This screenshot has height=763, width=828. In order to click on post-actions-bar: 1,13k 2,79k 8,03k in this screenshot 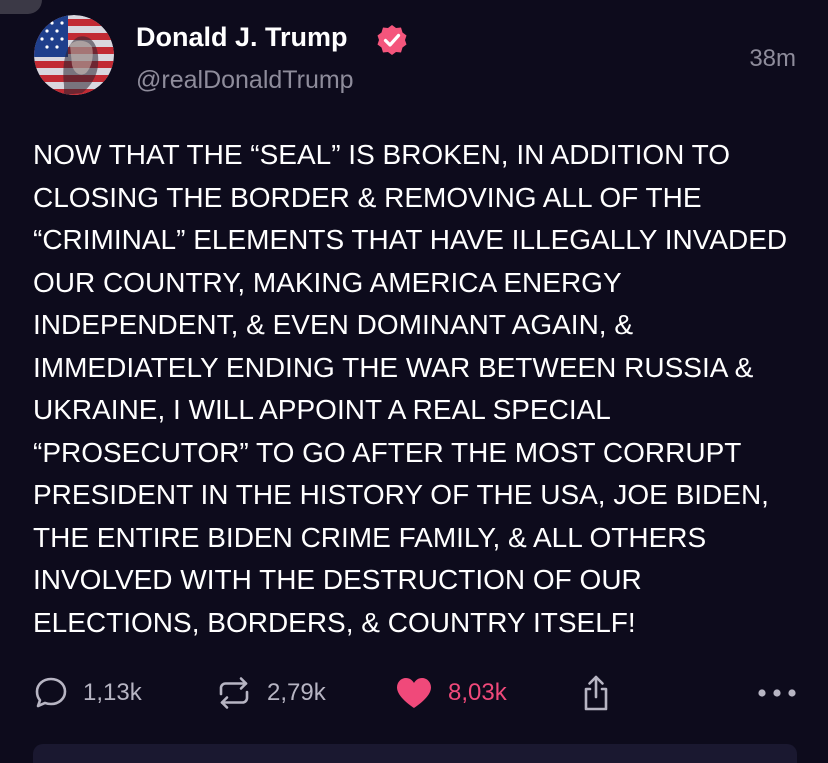, I will do `click(414, 693)`.